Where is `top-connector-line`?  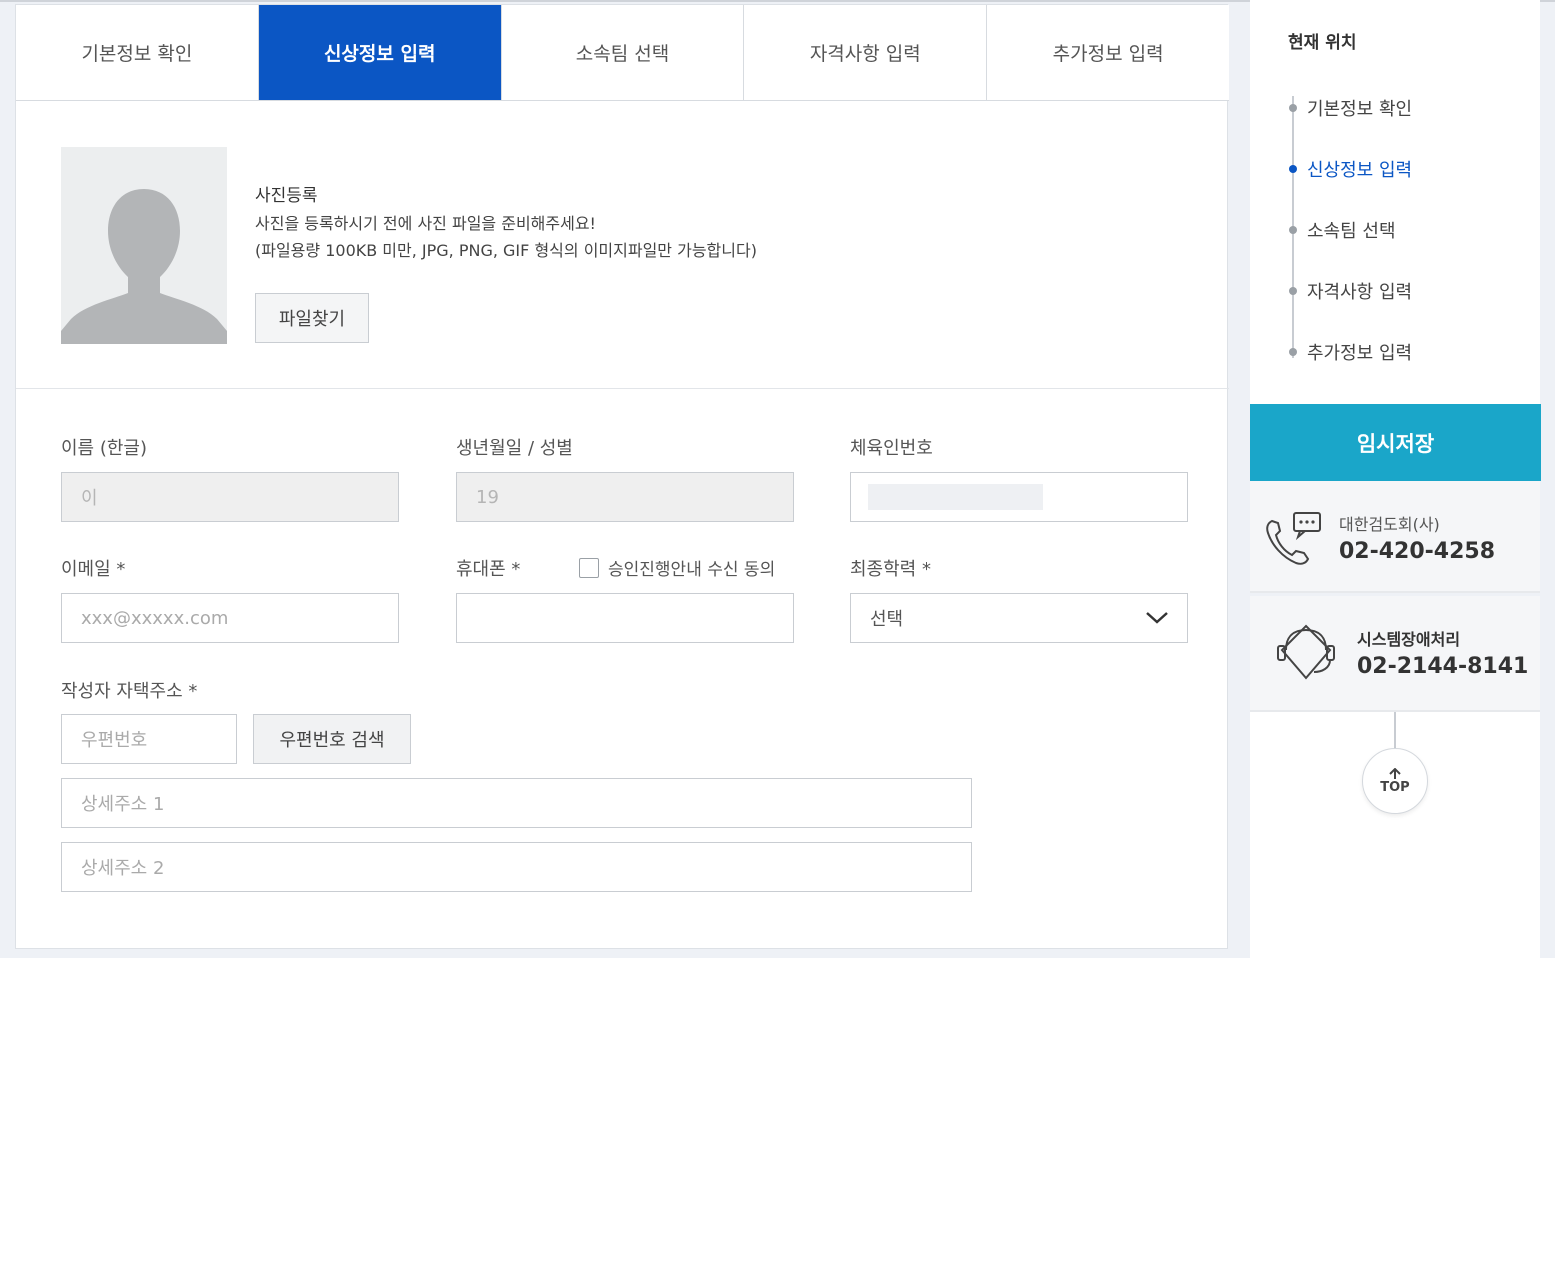 top-connector-line is located at coordinates (1395, 730).